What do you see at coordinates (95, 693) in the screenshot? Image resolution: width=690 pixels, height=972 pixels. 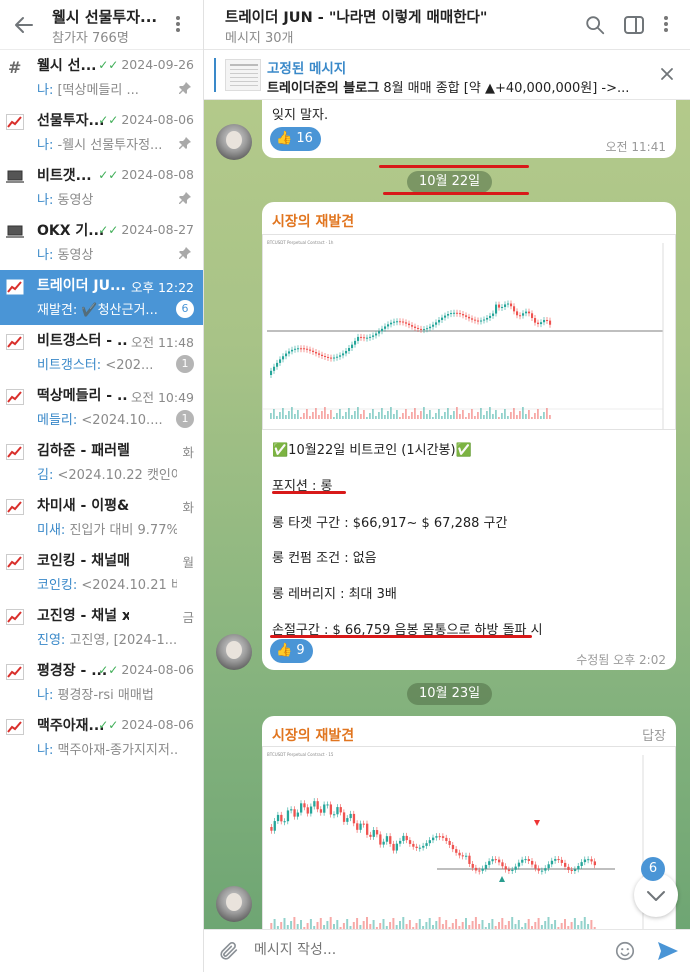 I see `chat-preview: 나: 평경장-rsi 매매법` at bounding box center [95, 693].